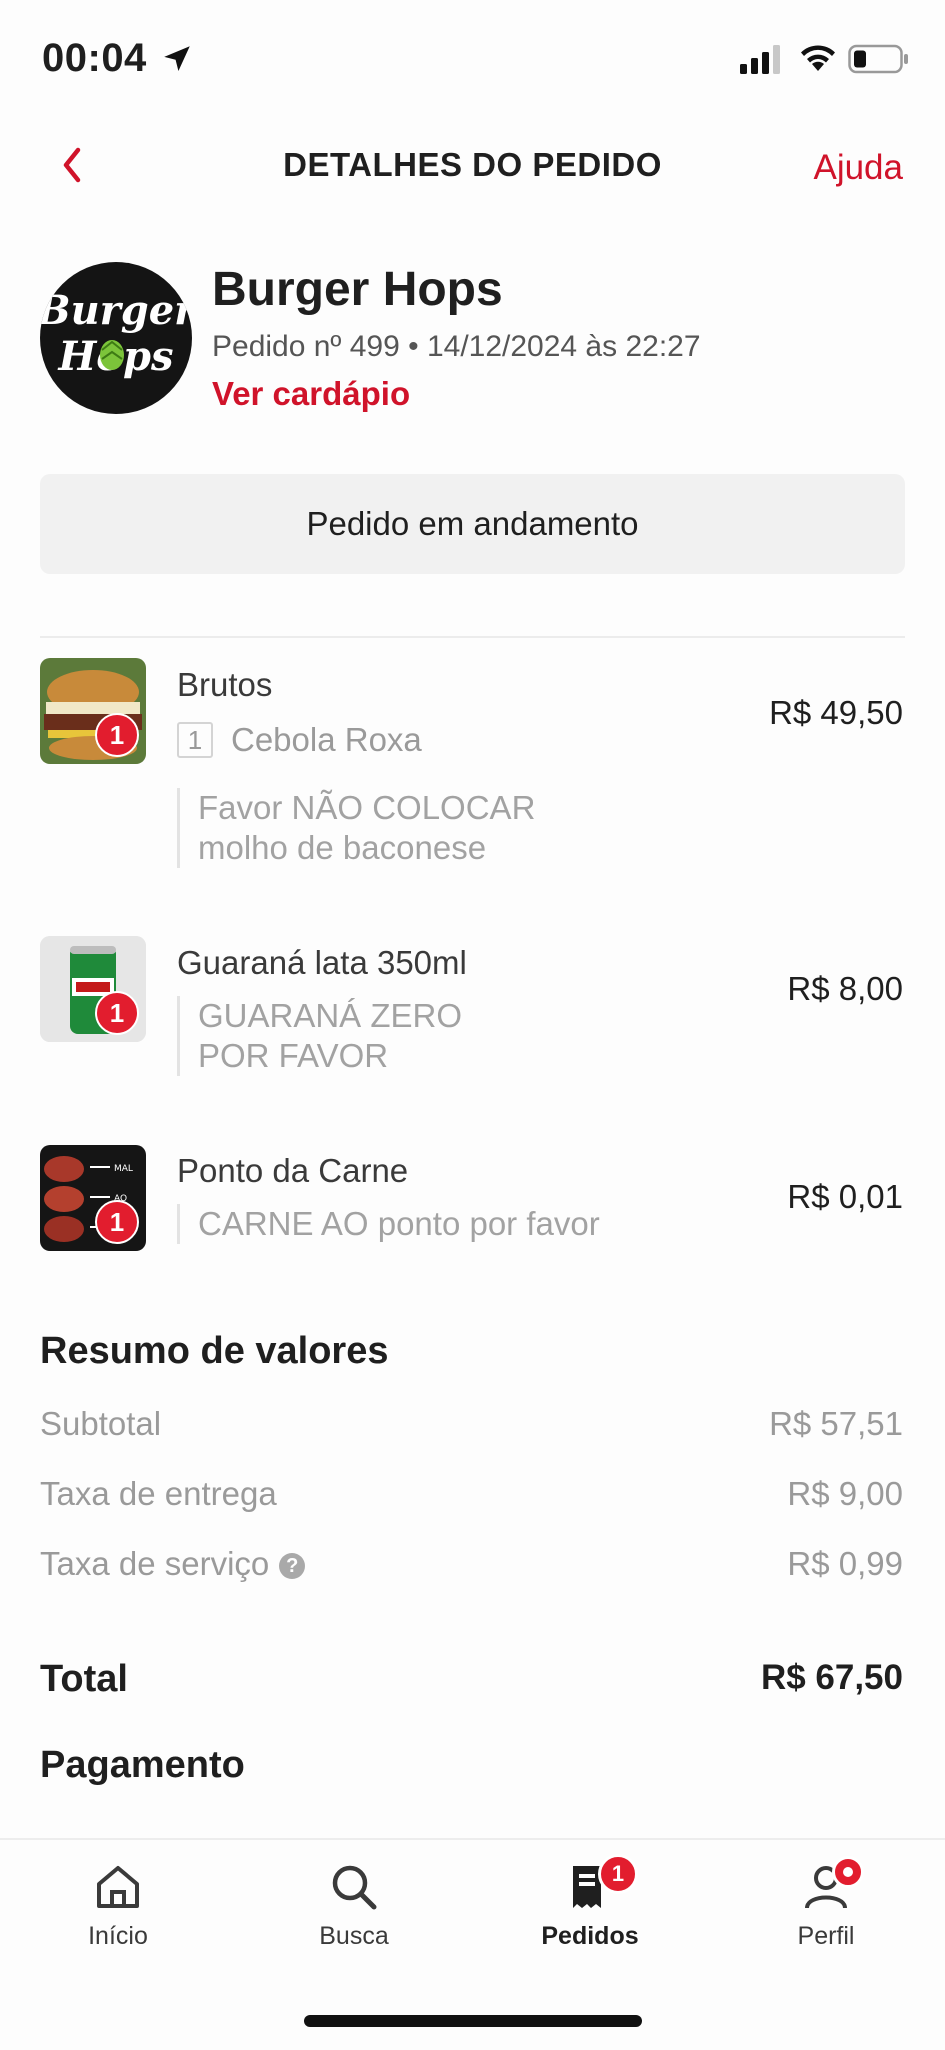 This screenshot has height=2050, width=945. Describe the element at coordinates (836, 712) in the screenshot. I see `item-price: R$ 49,50` at that location.